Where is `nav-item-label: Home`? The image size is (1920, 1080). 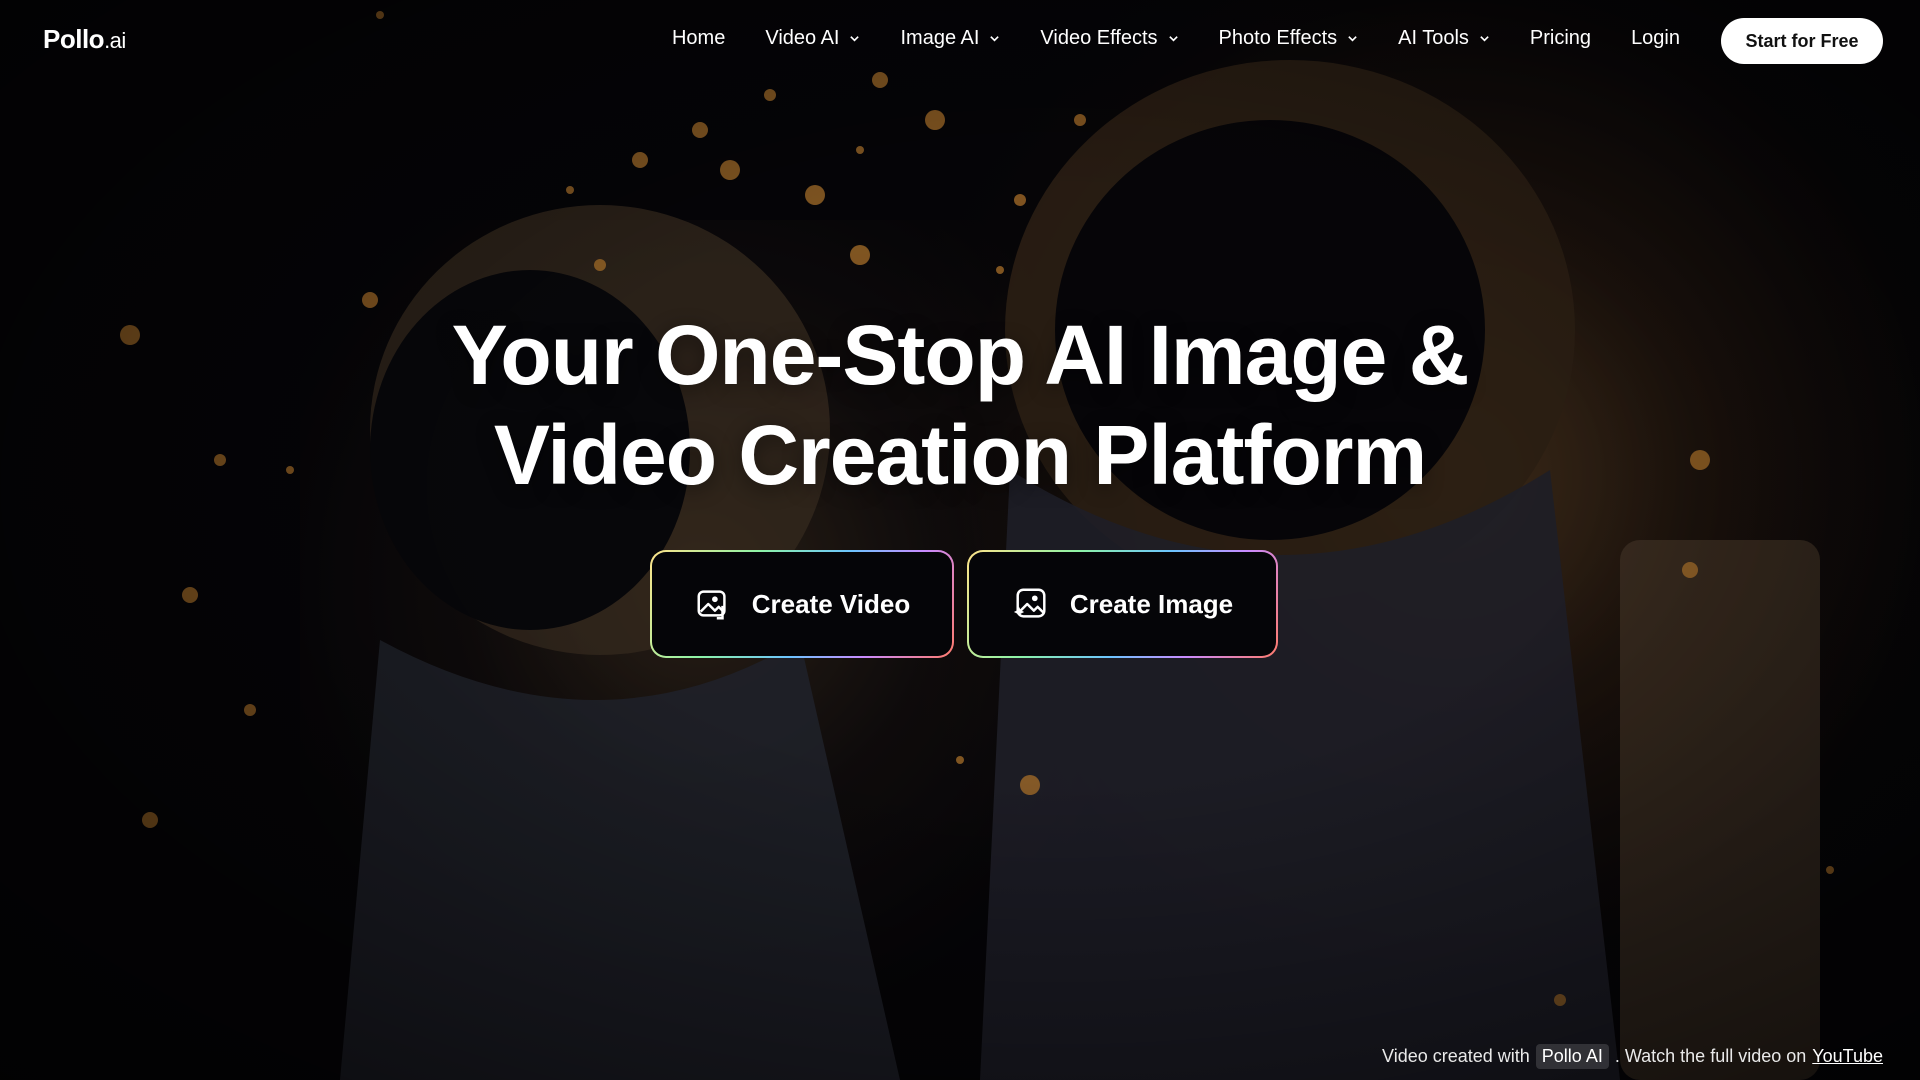 nav-item-label: Home is located at coordinates (698, 38).